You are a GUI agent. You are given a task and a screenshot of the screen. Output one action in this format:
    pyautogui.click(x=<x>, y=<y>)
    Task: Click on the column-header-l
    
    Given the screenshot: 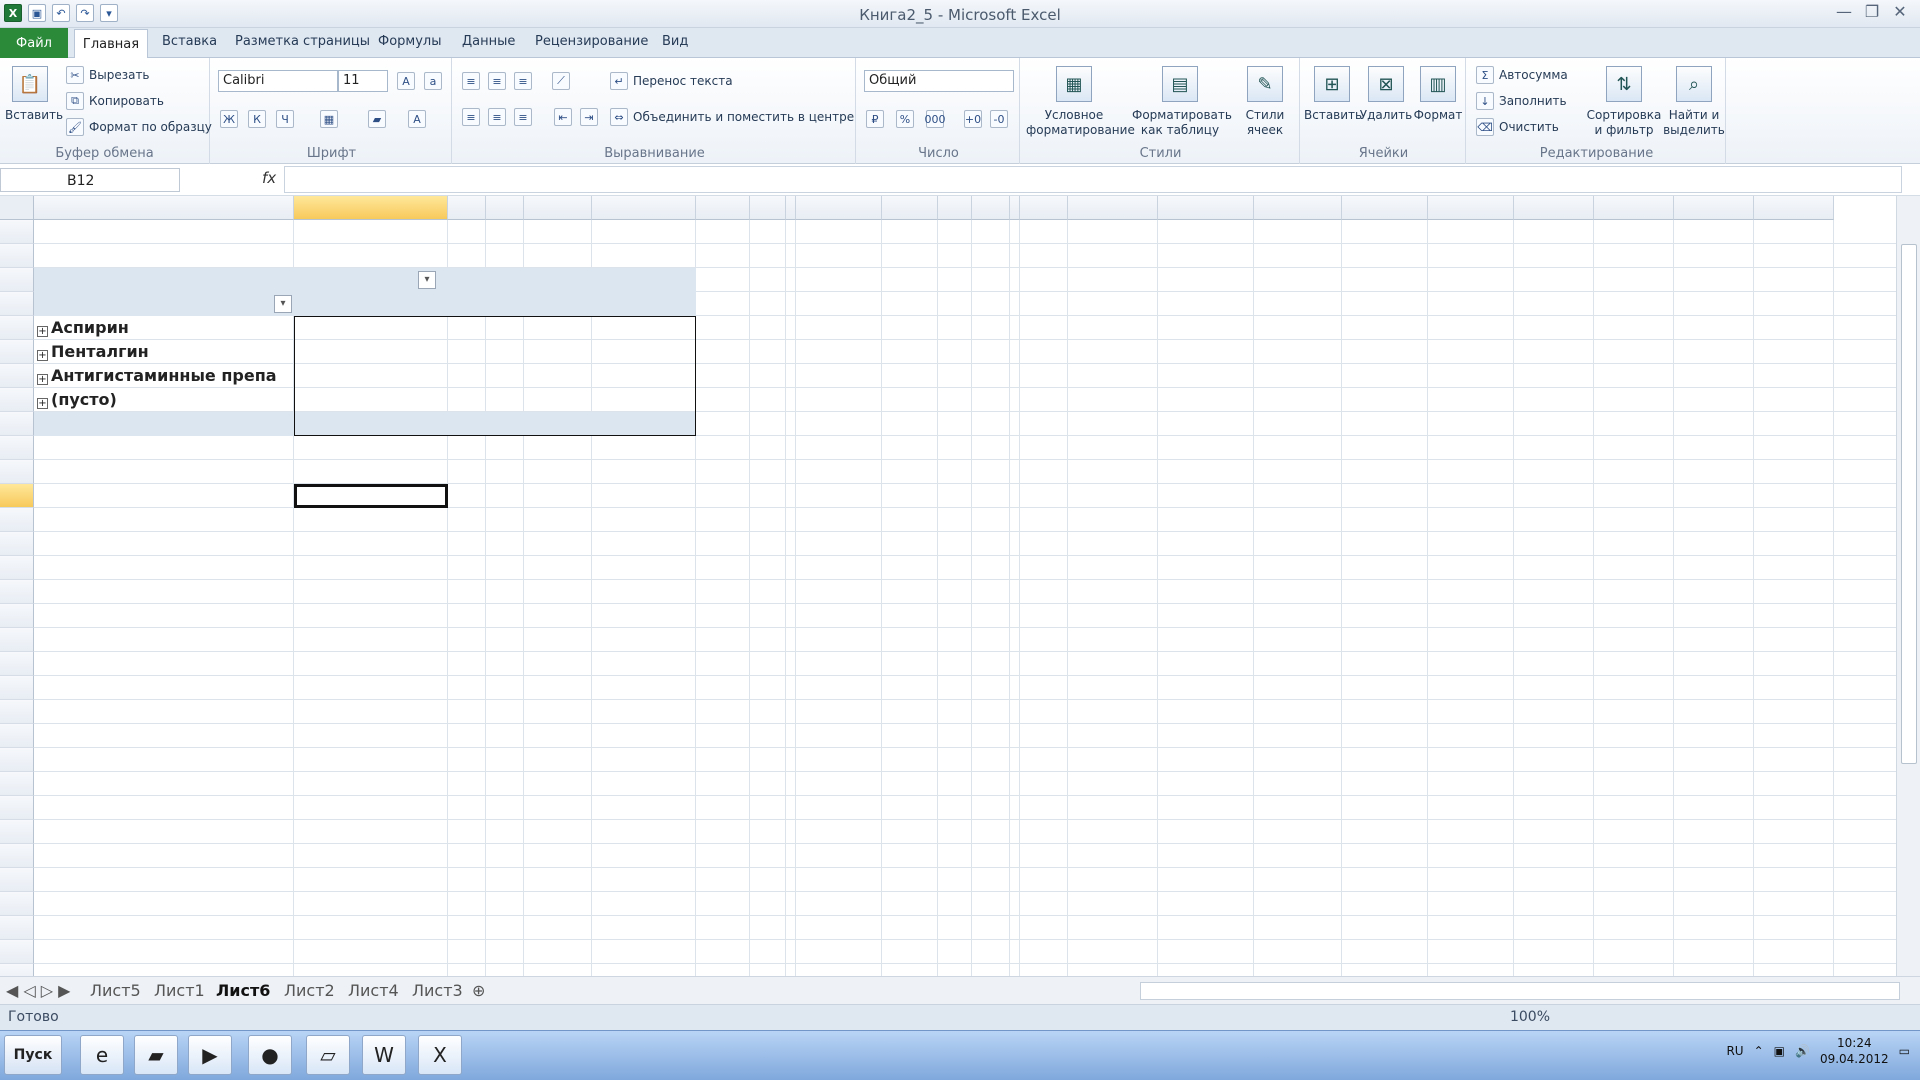 What is the action you would take?
    pyautogui.click(x=955, y=208)
    